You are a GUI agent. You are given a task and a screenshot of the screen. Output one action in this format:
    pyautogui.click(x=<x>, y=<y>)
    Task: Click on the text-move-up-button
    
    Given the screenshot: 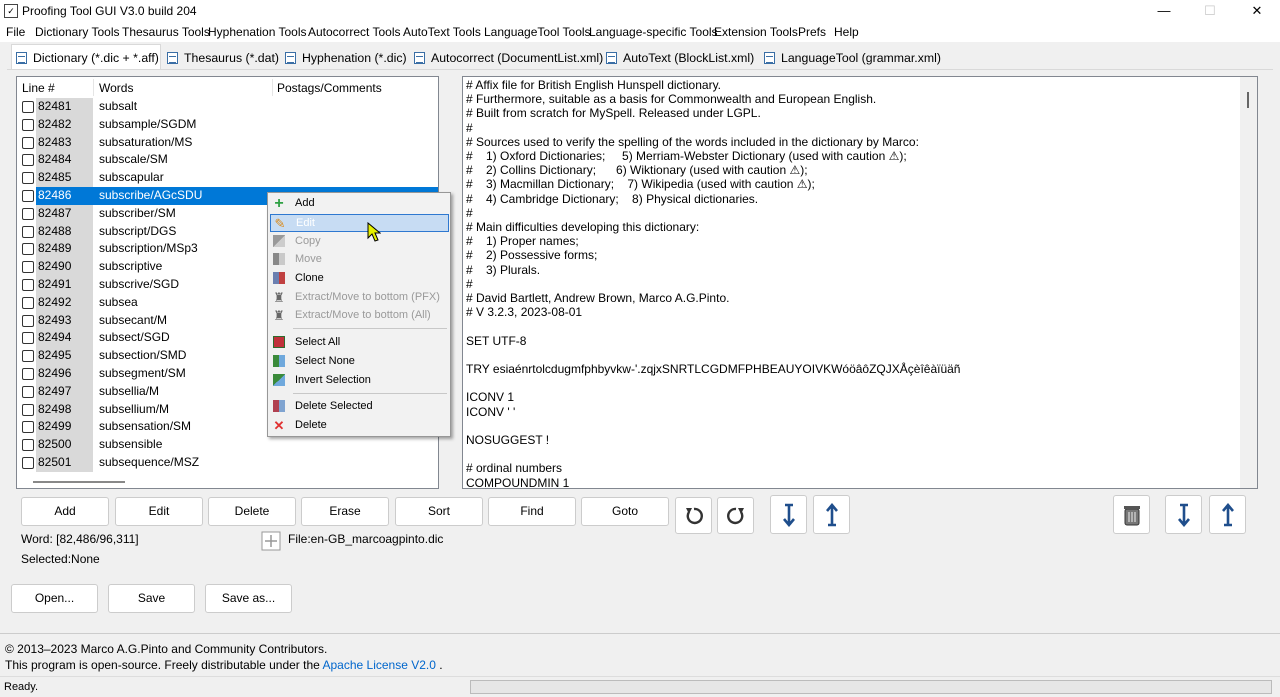 What is the action you would take?
    pyautogui.click(x=1227, y=514)
    